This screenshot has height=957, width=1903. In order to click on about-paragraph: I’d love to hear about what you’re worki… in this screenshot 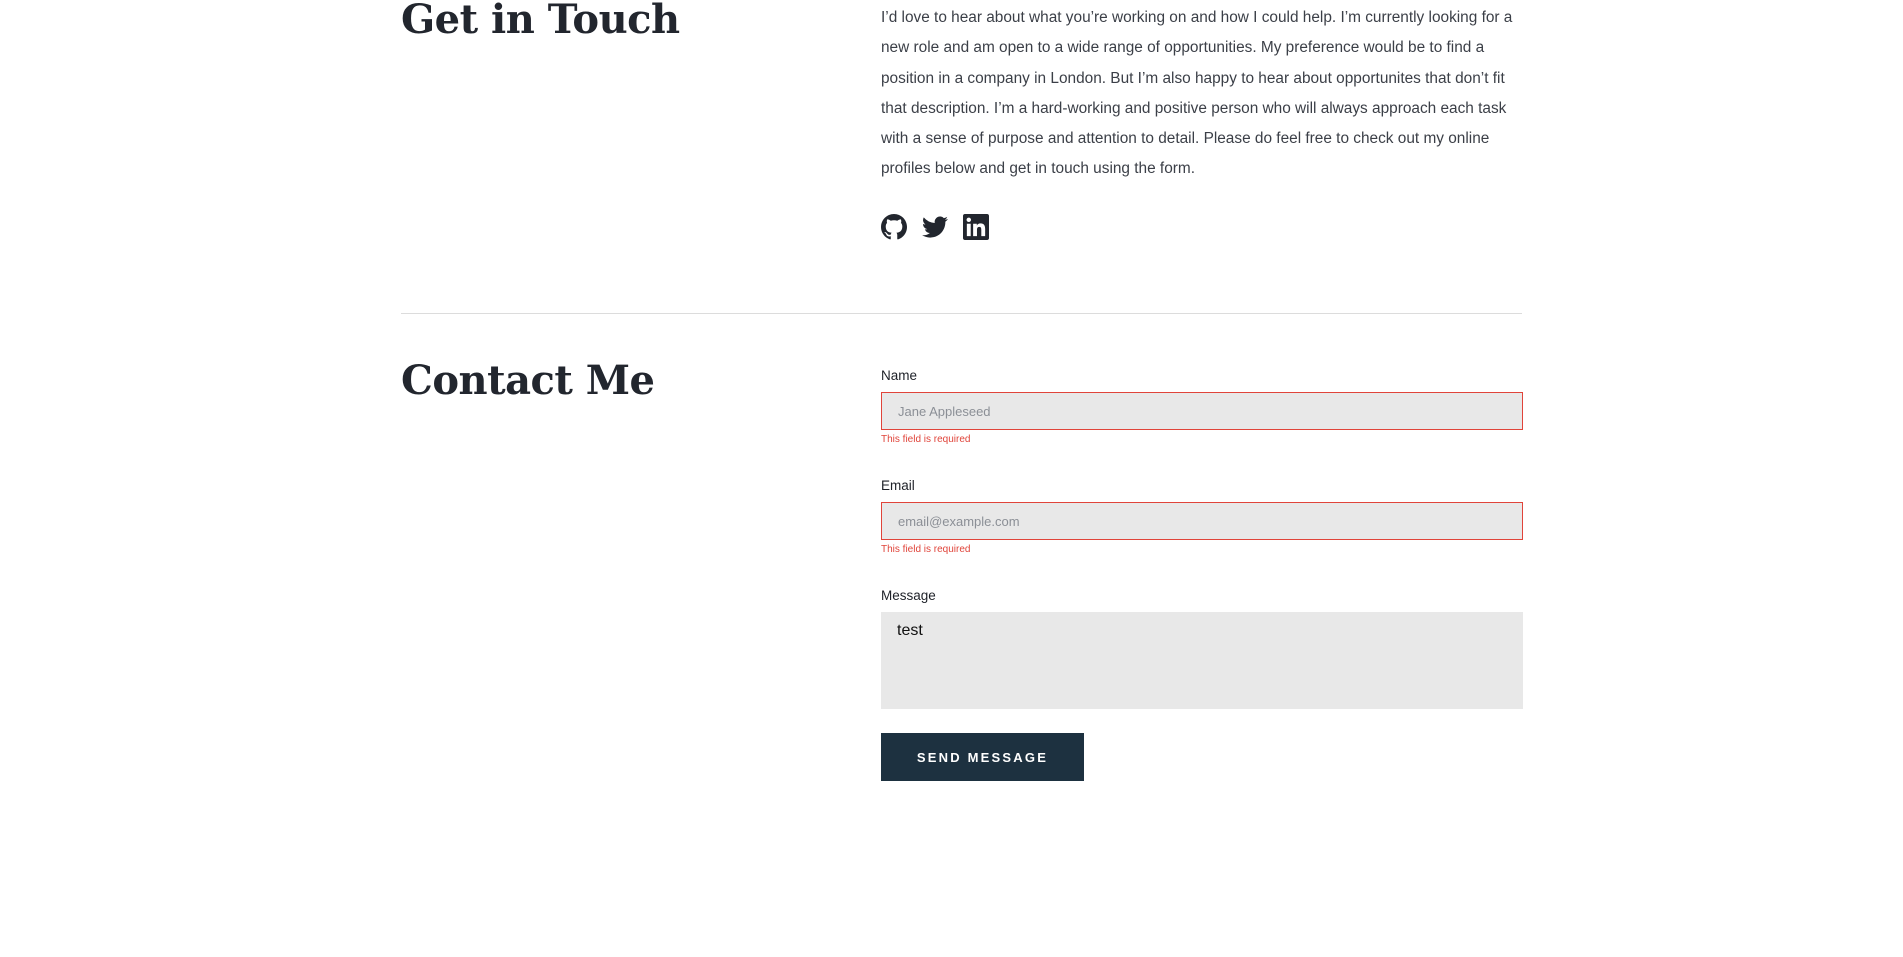, I will do `click(1197, 93)`.